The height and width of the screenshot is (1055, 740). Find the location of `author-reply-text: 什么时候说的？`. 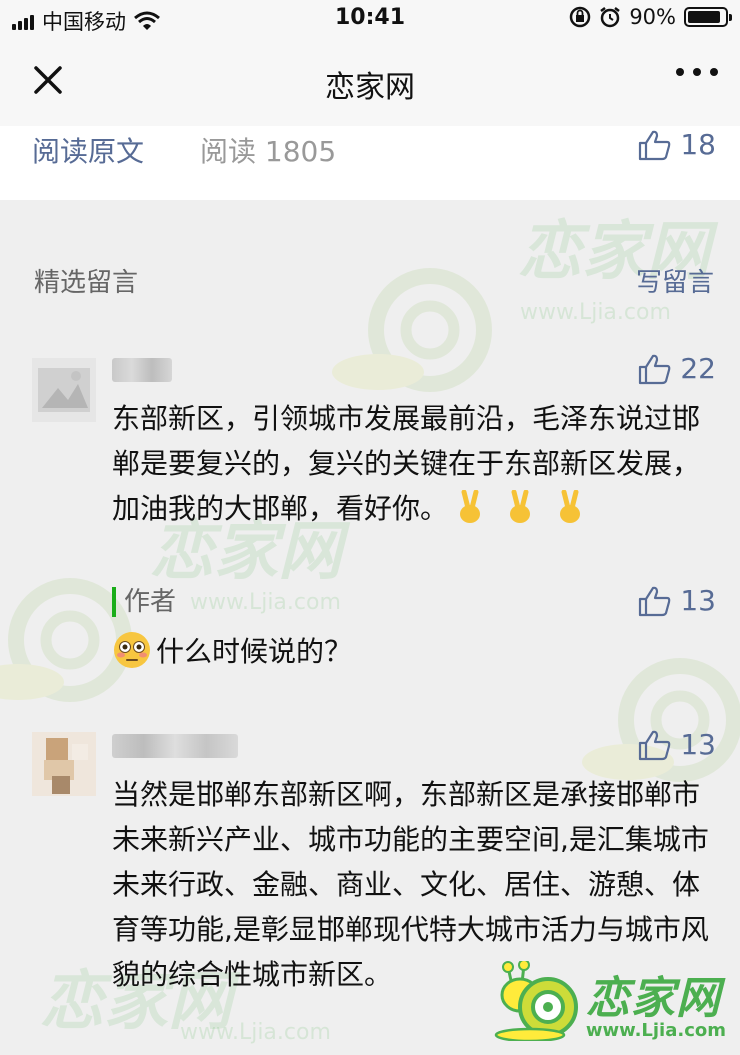

author-reply-text: 什么时候说的？ is located at coordinates (254, 651).